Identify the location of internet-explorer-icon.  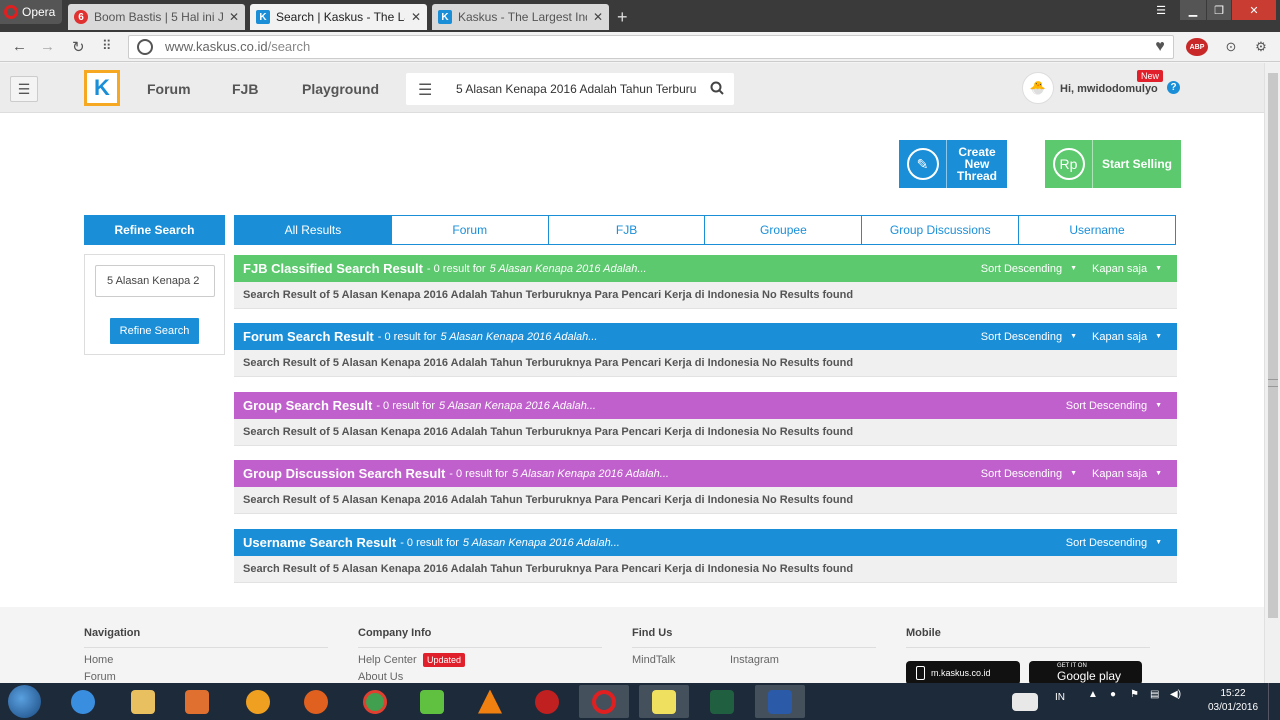
(83, 701).